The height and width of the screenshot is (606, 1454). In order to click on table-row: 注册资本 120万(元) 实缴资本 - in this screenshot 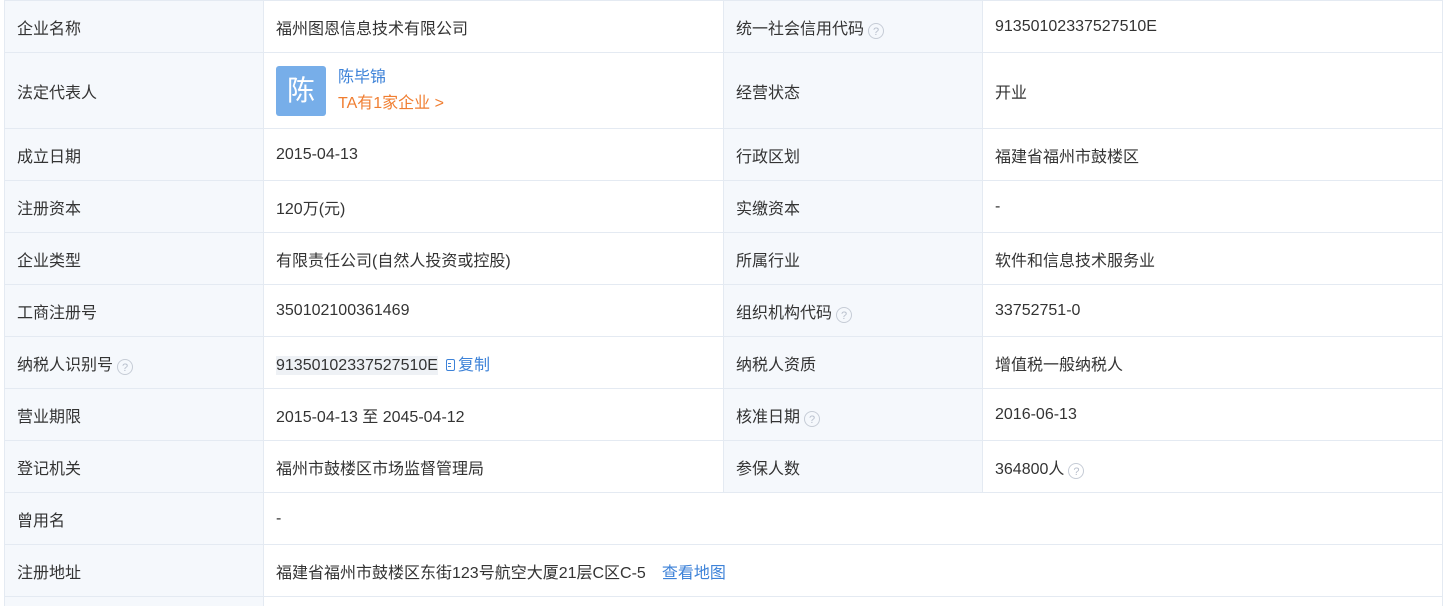, I will do `click(723, 206)`.